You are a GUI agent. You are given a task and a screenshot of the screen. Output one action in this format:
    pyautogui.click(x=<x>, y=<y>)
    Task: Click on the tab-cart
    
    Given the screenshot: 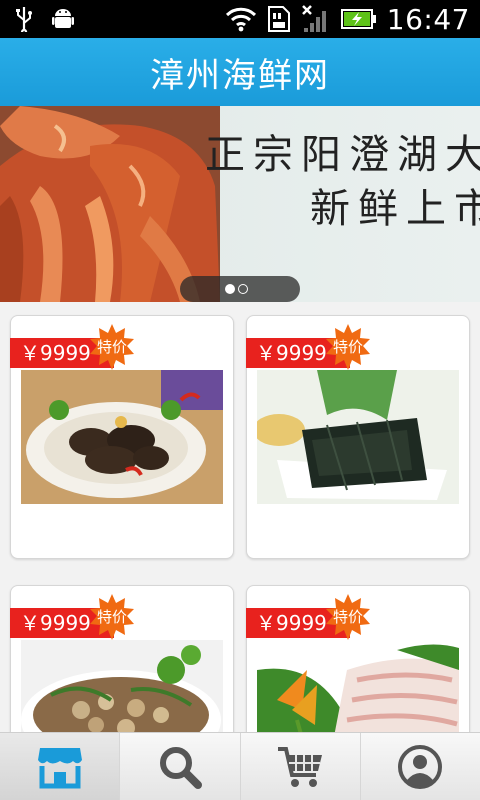 What is the action you would take?
    pyautogui.click(x=301, y=766)
    